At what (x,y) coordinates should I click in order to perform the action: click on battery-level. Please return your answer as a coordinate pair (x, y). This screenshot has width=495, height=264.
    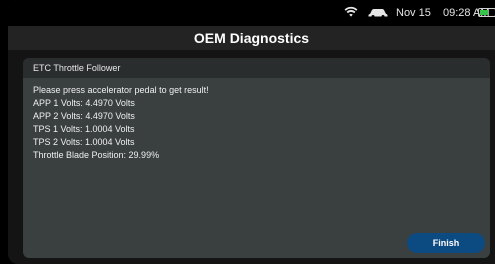
    Looking at the image, I should click on (484, 12).